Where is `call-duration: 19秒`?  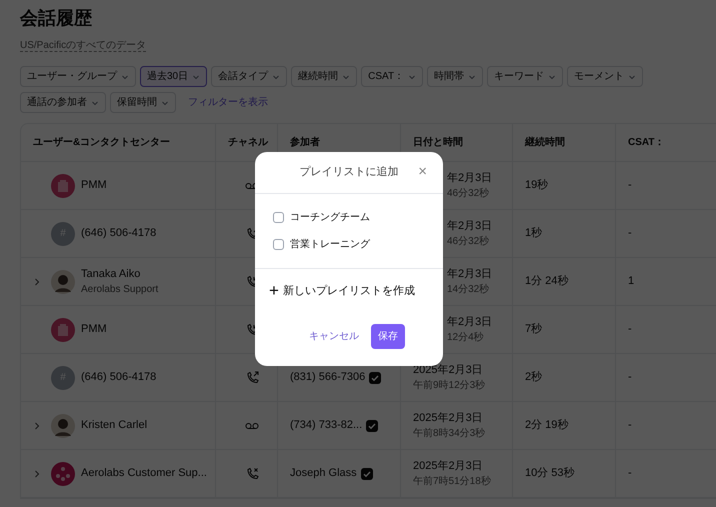
call-duration: 19秒 is located at coordinates (536, 186).